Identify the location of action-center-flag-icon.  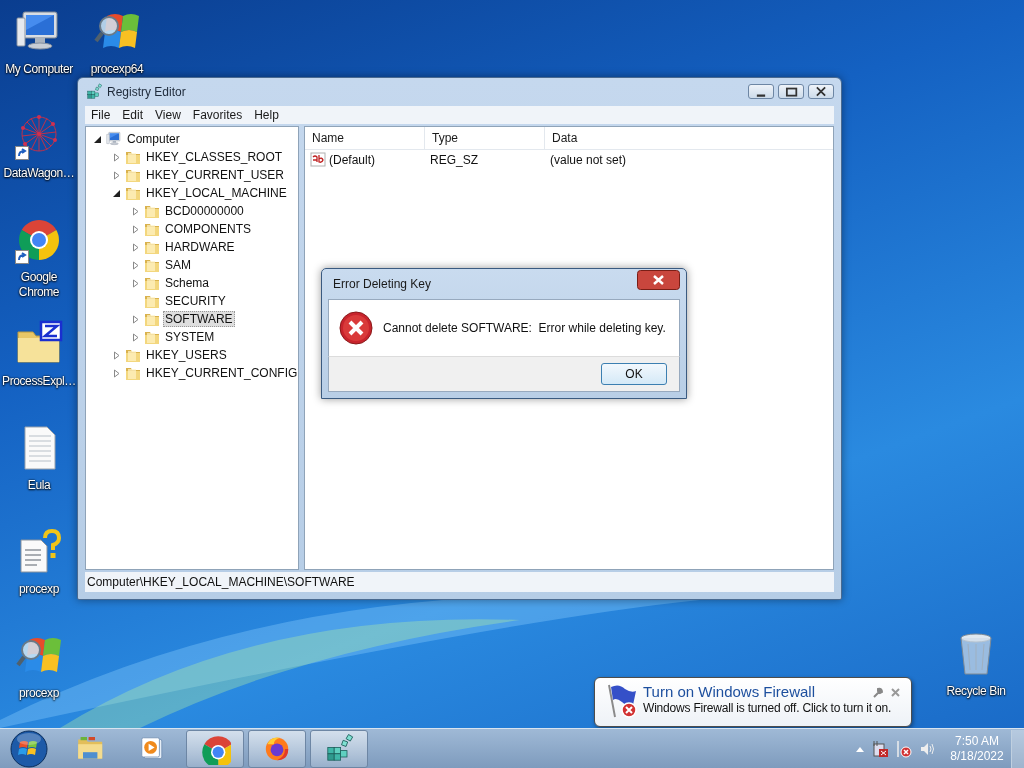
(904, 748).